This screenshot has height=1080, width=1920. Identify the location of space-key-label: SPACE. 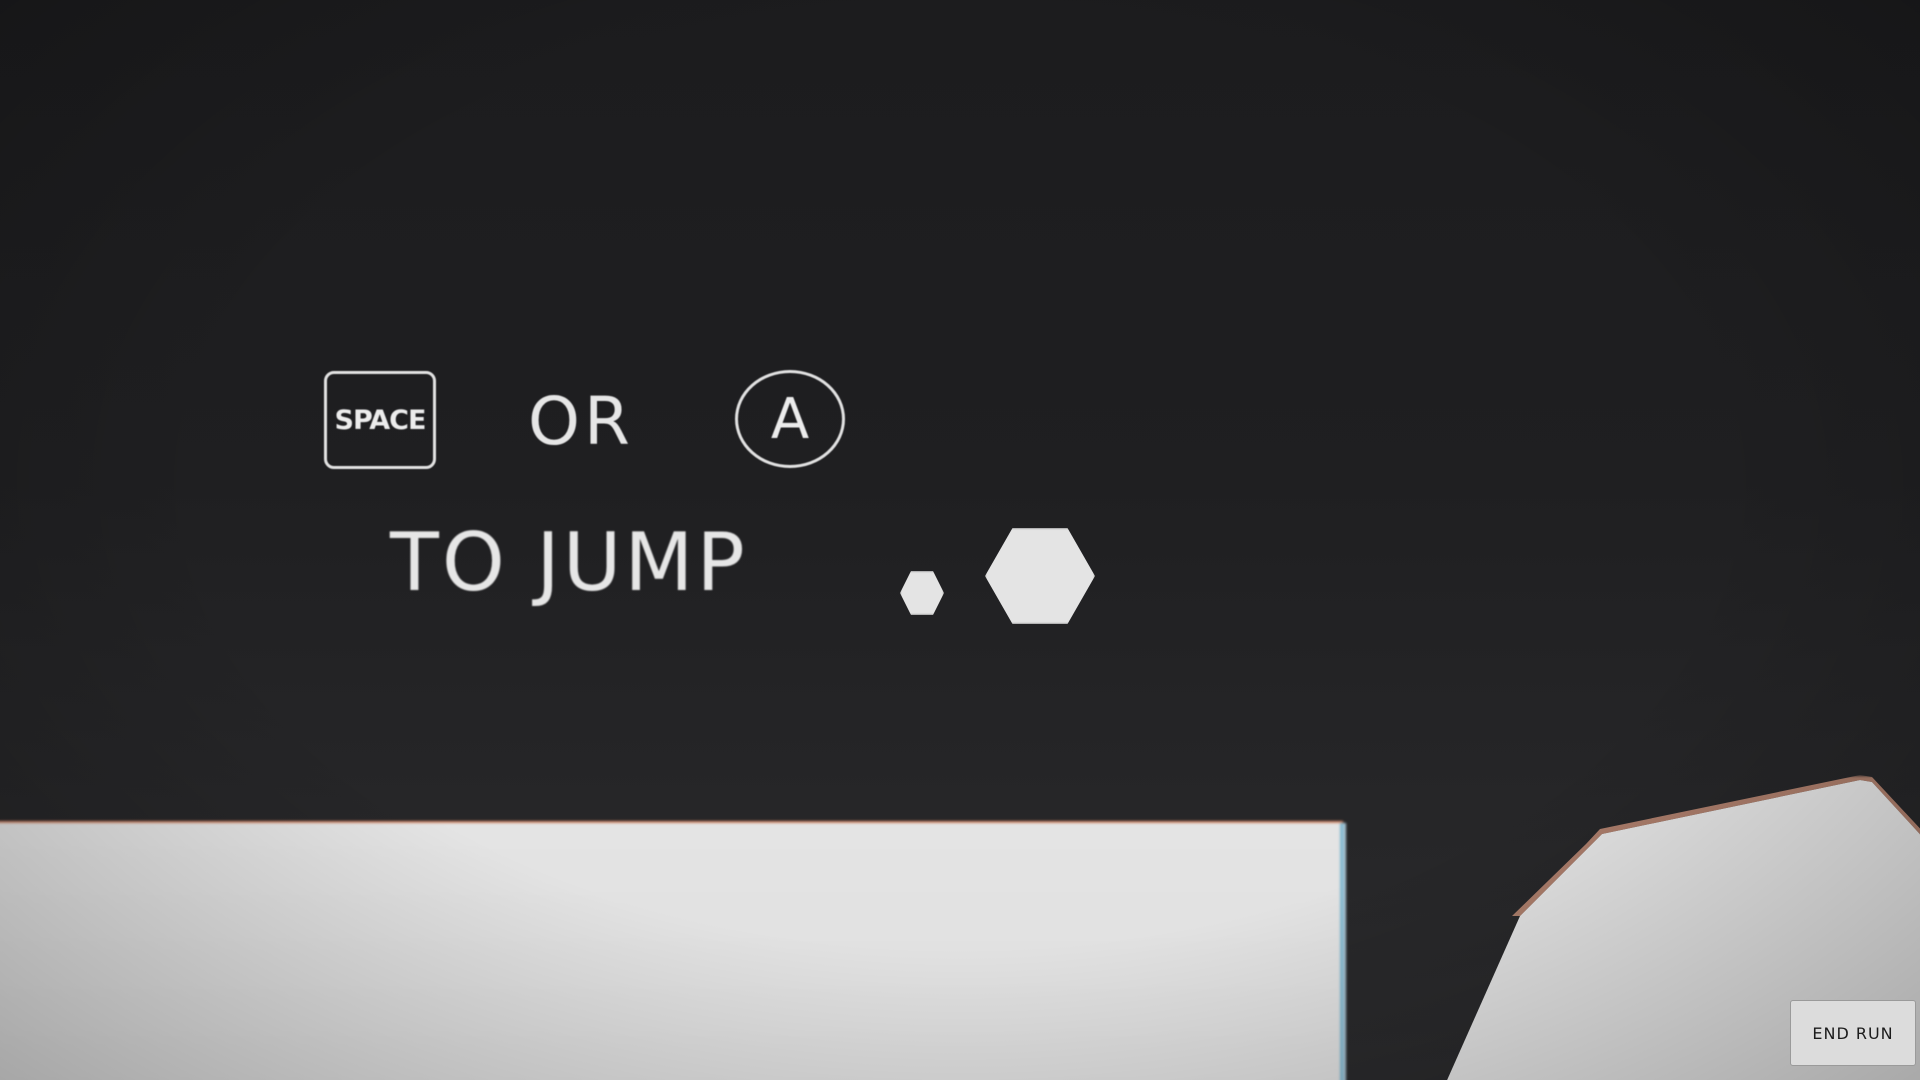
(380, 420).